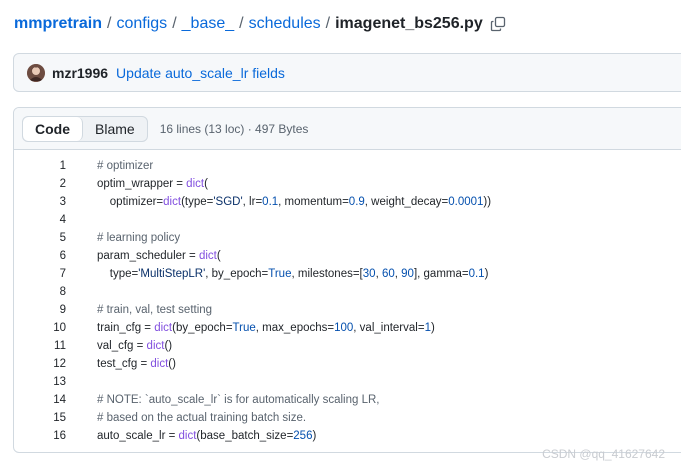  I want to click on breadcrumb-dir-link-base: _base_, so click(208, 24).